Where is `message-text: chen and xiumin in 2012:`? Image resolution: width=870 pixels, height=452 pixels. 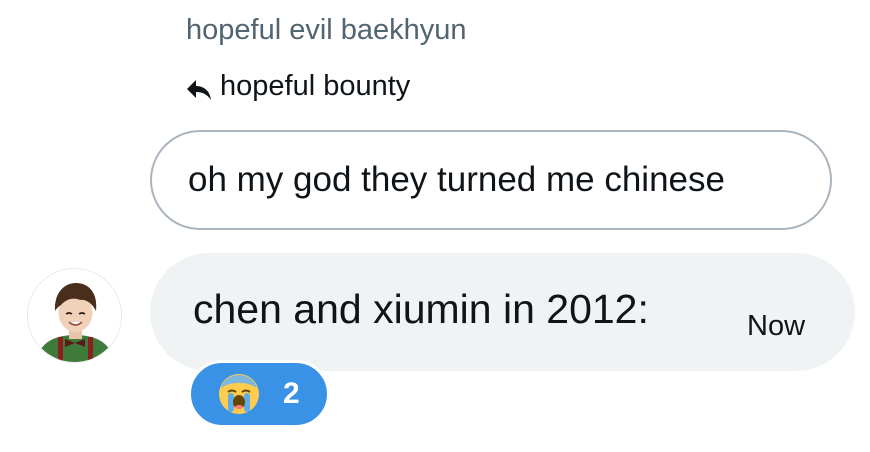
message-text: chen and xiumin in 2012: is located at coordinates (421, 309).